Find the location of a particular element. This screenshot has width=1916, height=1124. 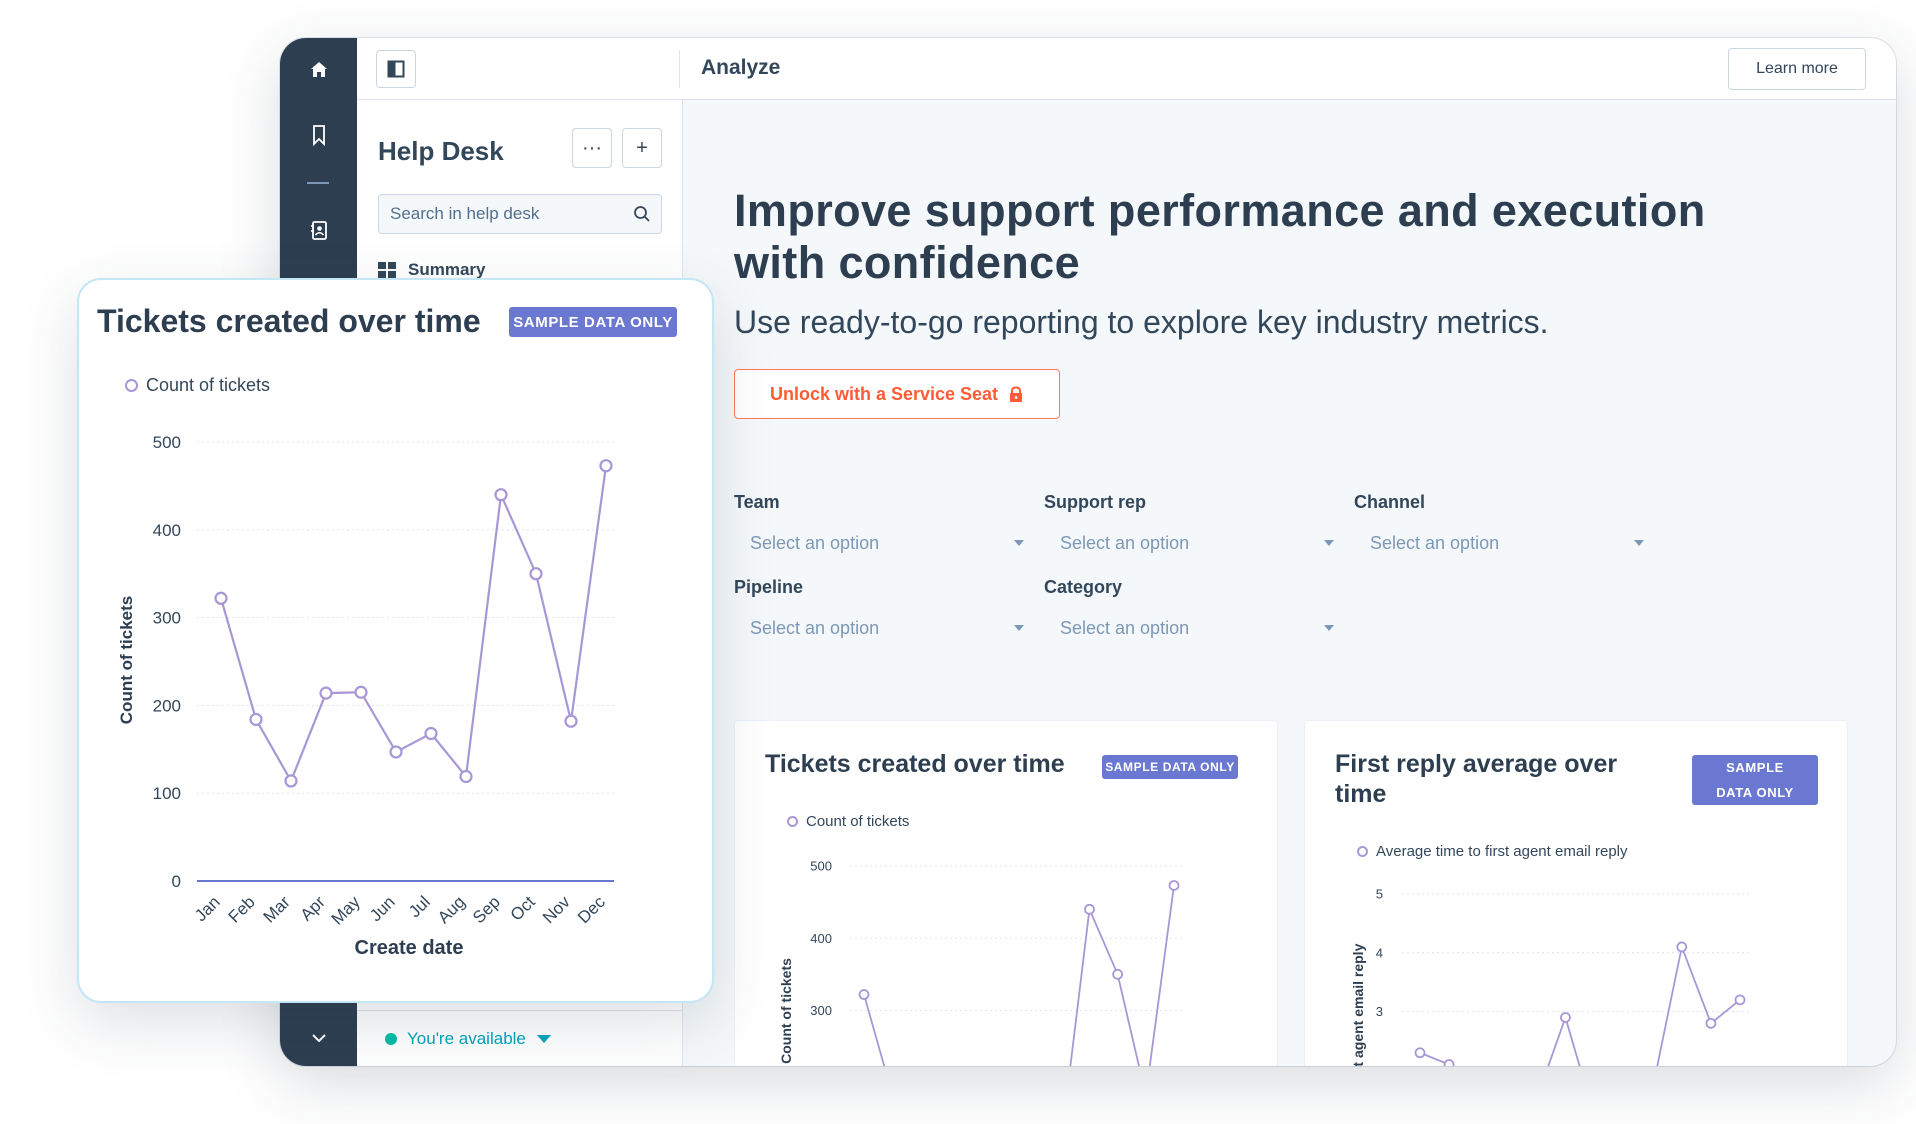

home-icon is located at coordinates (318, 70).